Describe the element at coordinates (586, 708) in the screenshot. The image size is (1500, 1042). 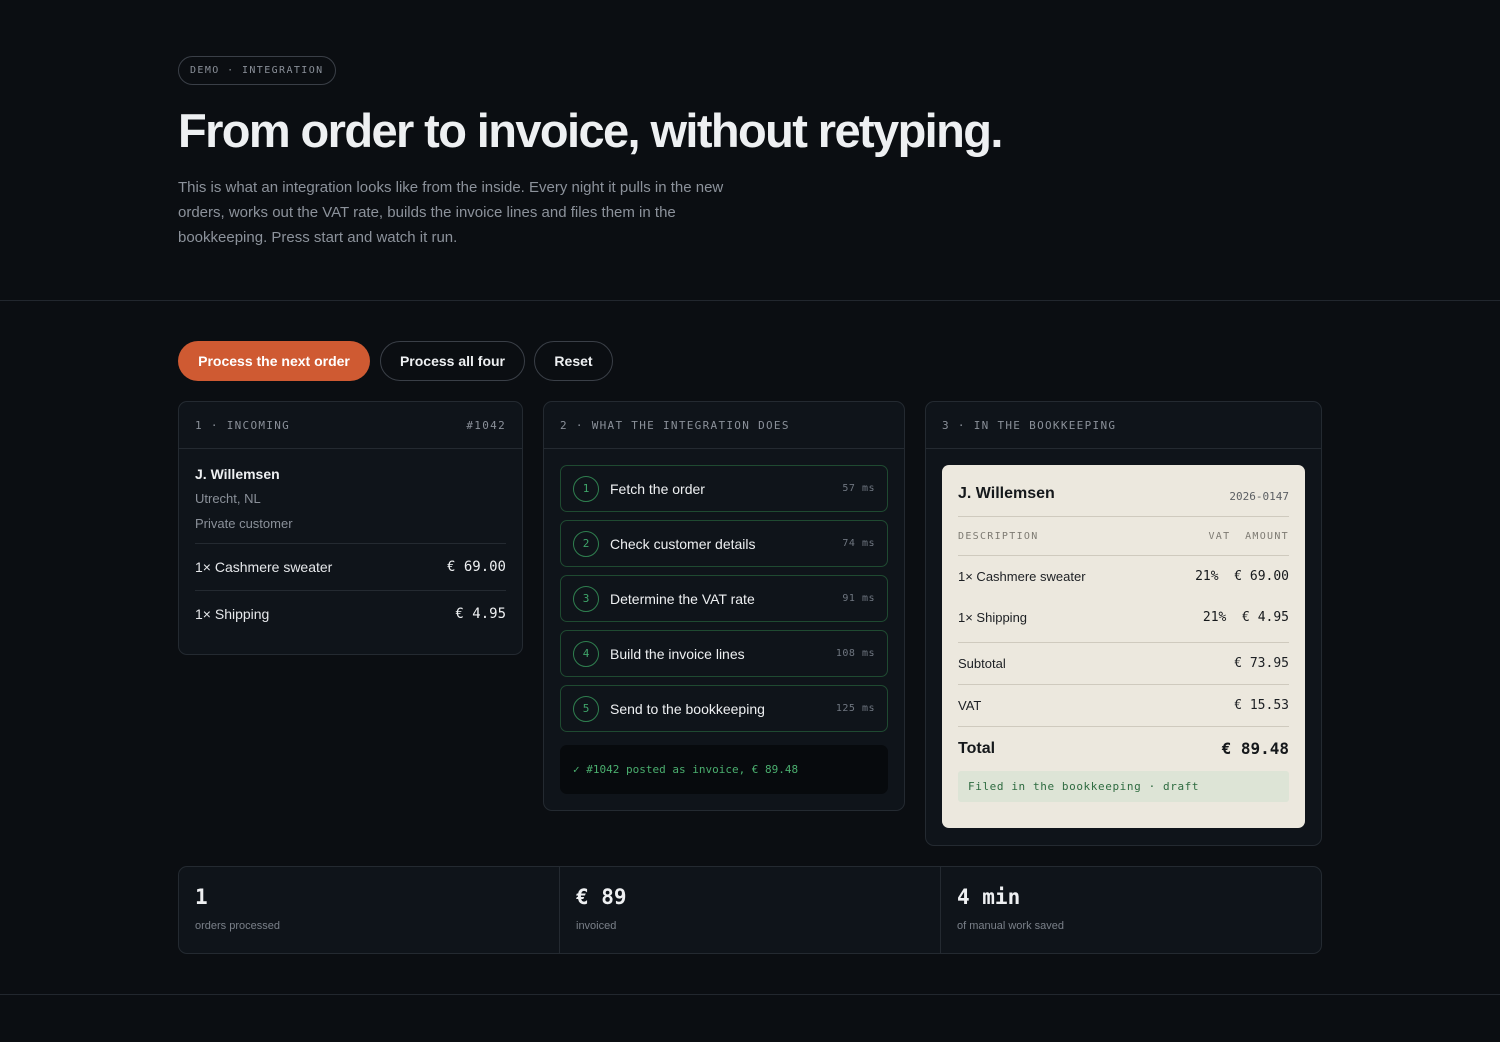
I see `step-number: 5` at that location.